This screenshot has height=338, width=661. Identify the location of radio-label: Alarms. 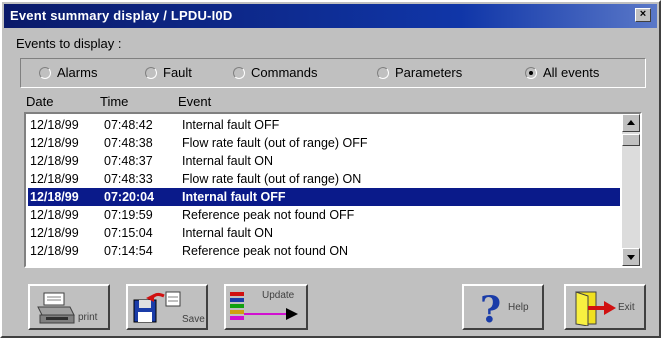
(77, 72).